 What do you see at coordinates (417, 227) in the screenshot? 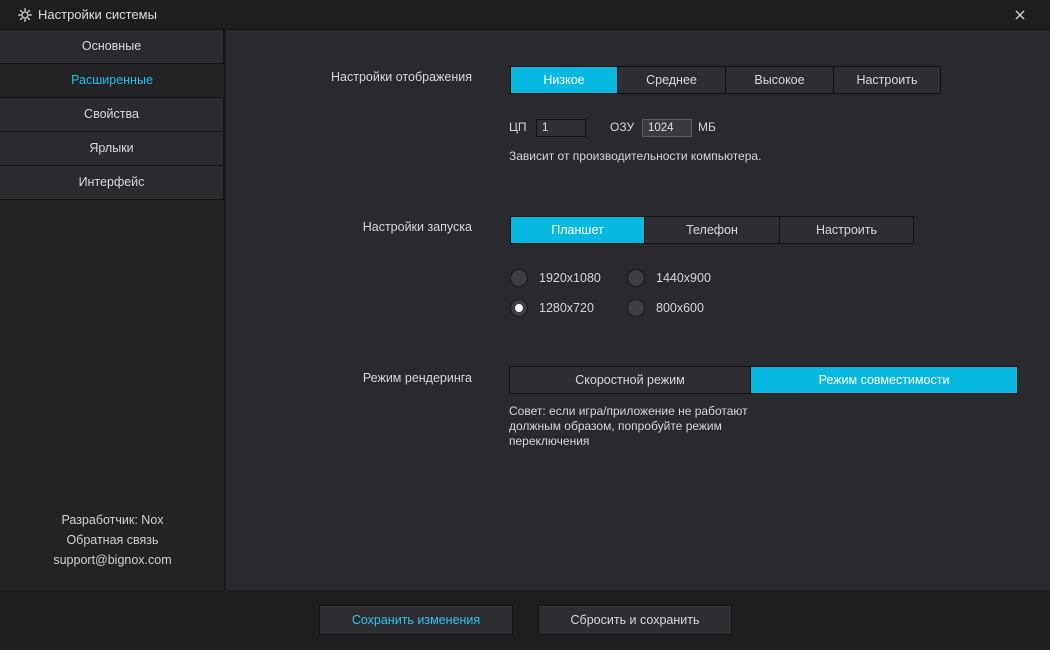
I see `startup-settings-label: Настройки запуска` at bounding box center [417, 227].